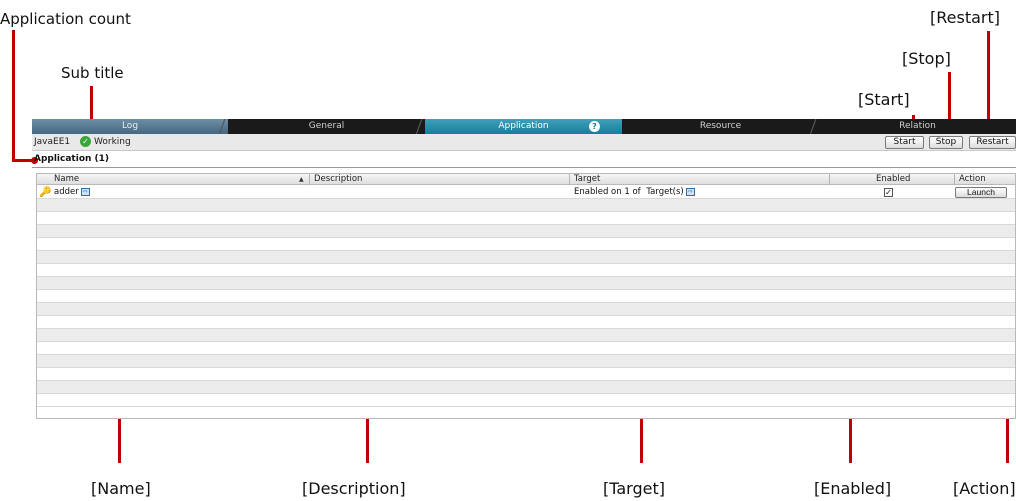  I want to click on tab-resource: Resource, so click(720, 126).